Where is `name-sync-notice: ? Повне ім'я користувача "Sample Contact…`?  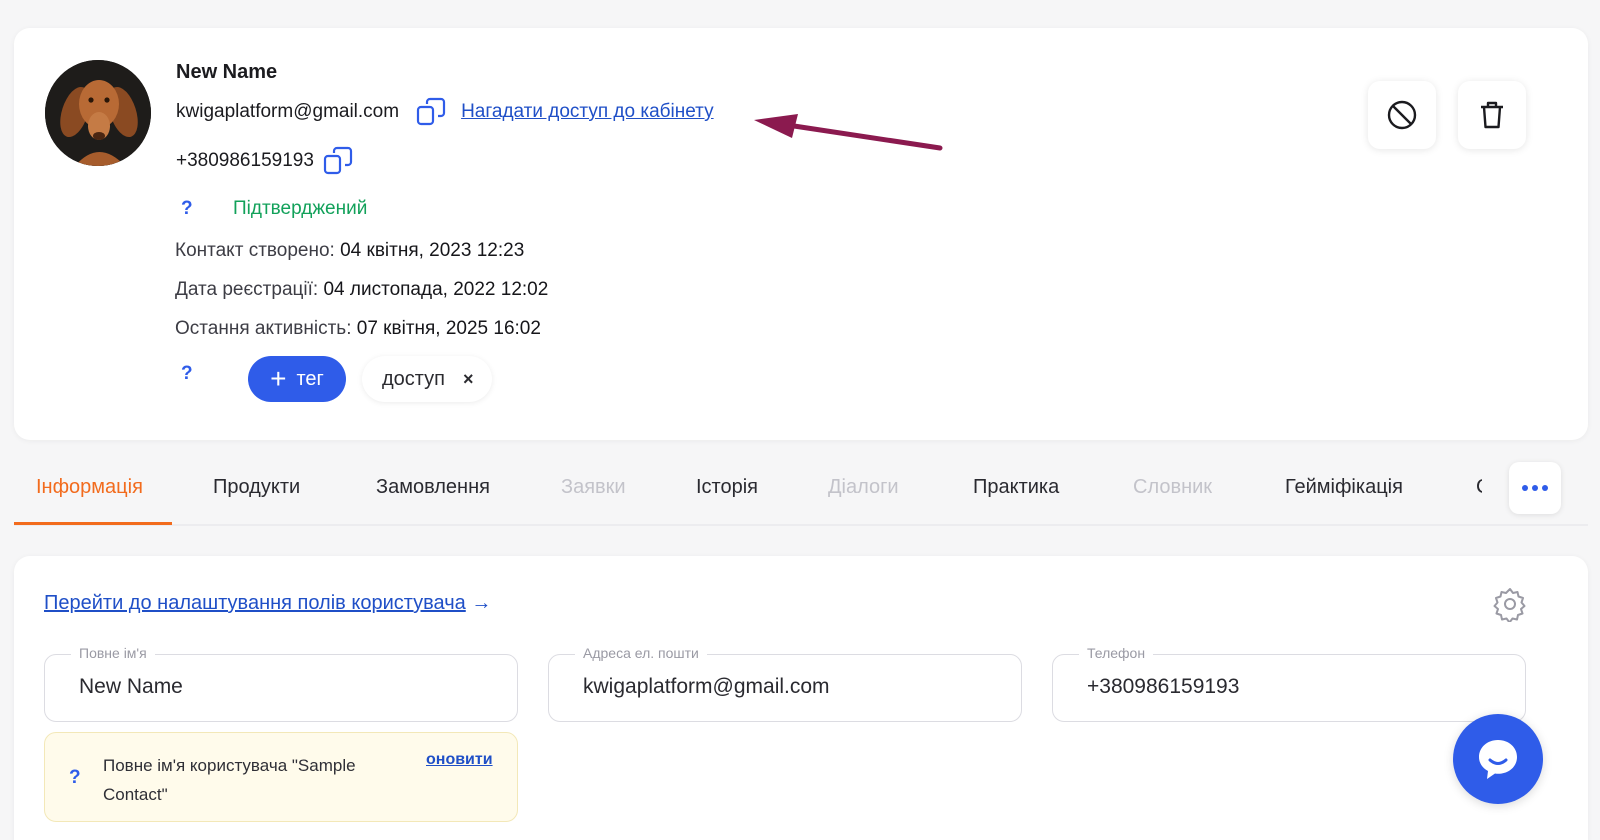 name-sync-notice: ? Повне ім'я користувача "Sample Contact… is located at coordinates (281, 777).